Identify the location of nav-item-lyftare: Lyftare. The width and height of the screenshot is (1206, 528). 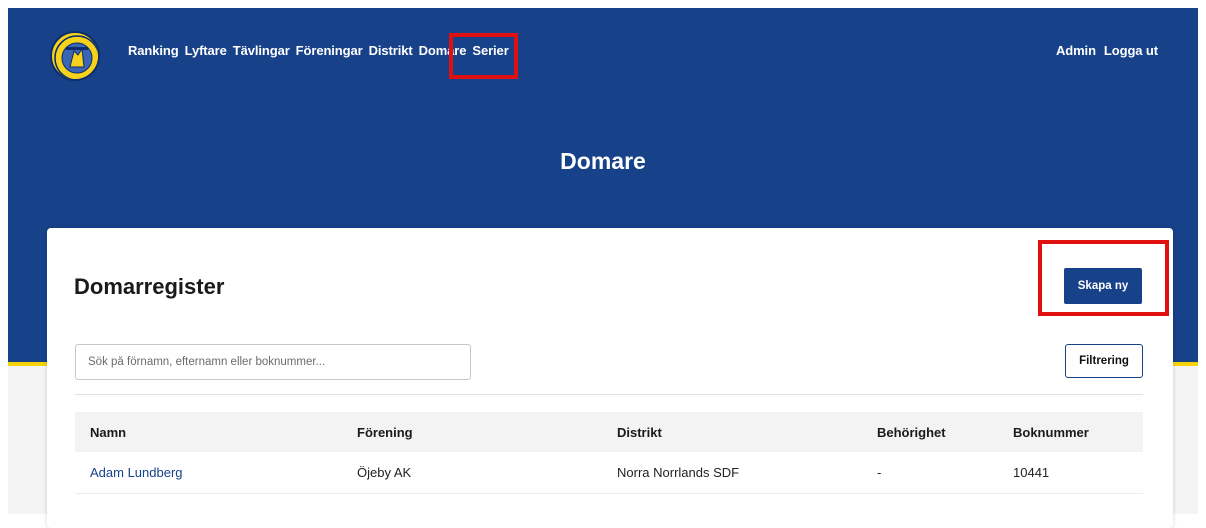
(206, 50).